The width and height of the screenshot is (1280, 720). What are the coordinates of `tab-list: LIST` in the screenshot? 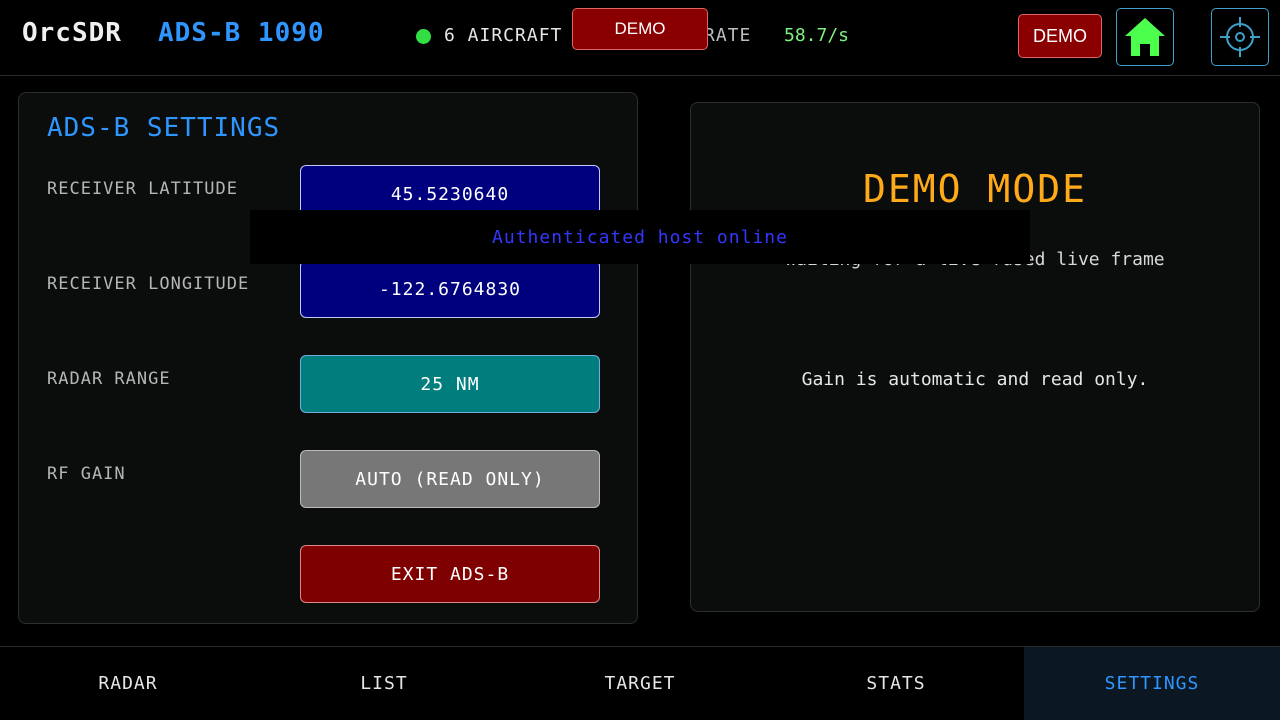 It's located at (384, 683).